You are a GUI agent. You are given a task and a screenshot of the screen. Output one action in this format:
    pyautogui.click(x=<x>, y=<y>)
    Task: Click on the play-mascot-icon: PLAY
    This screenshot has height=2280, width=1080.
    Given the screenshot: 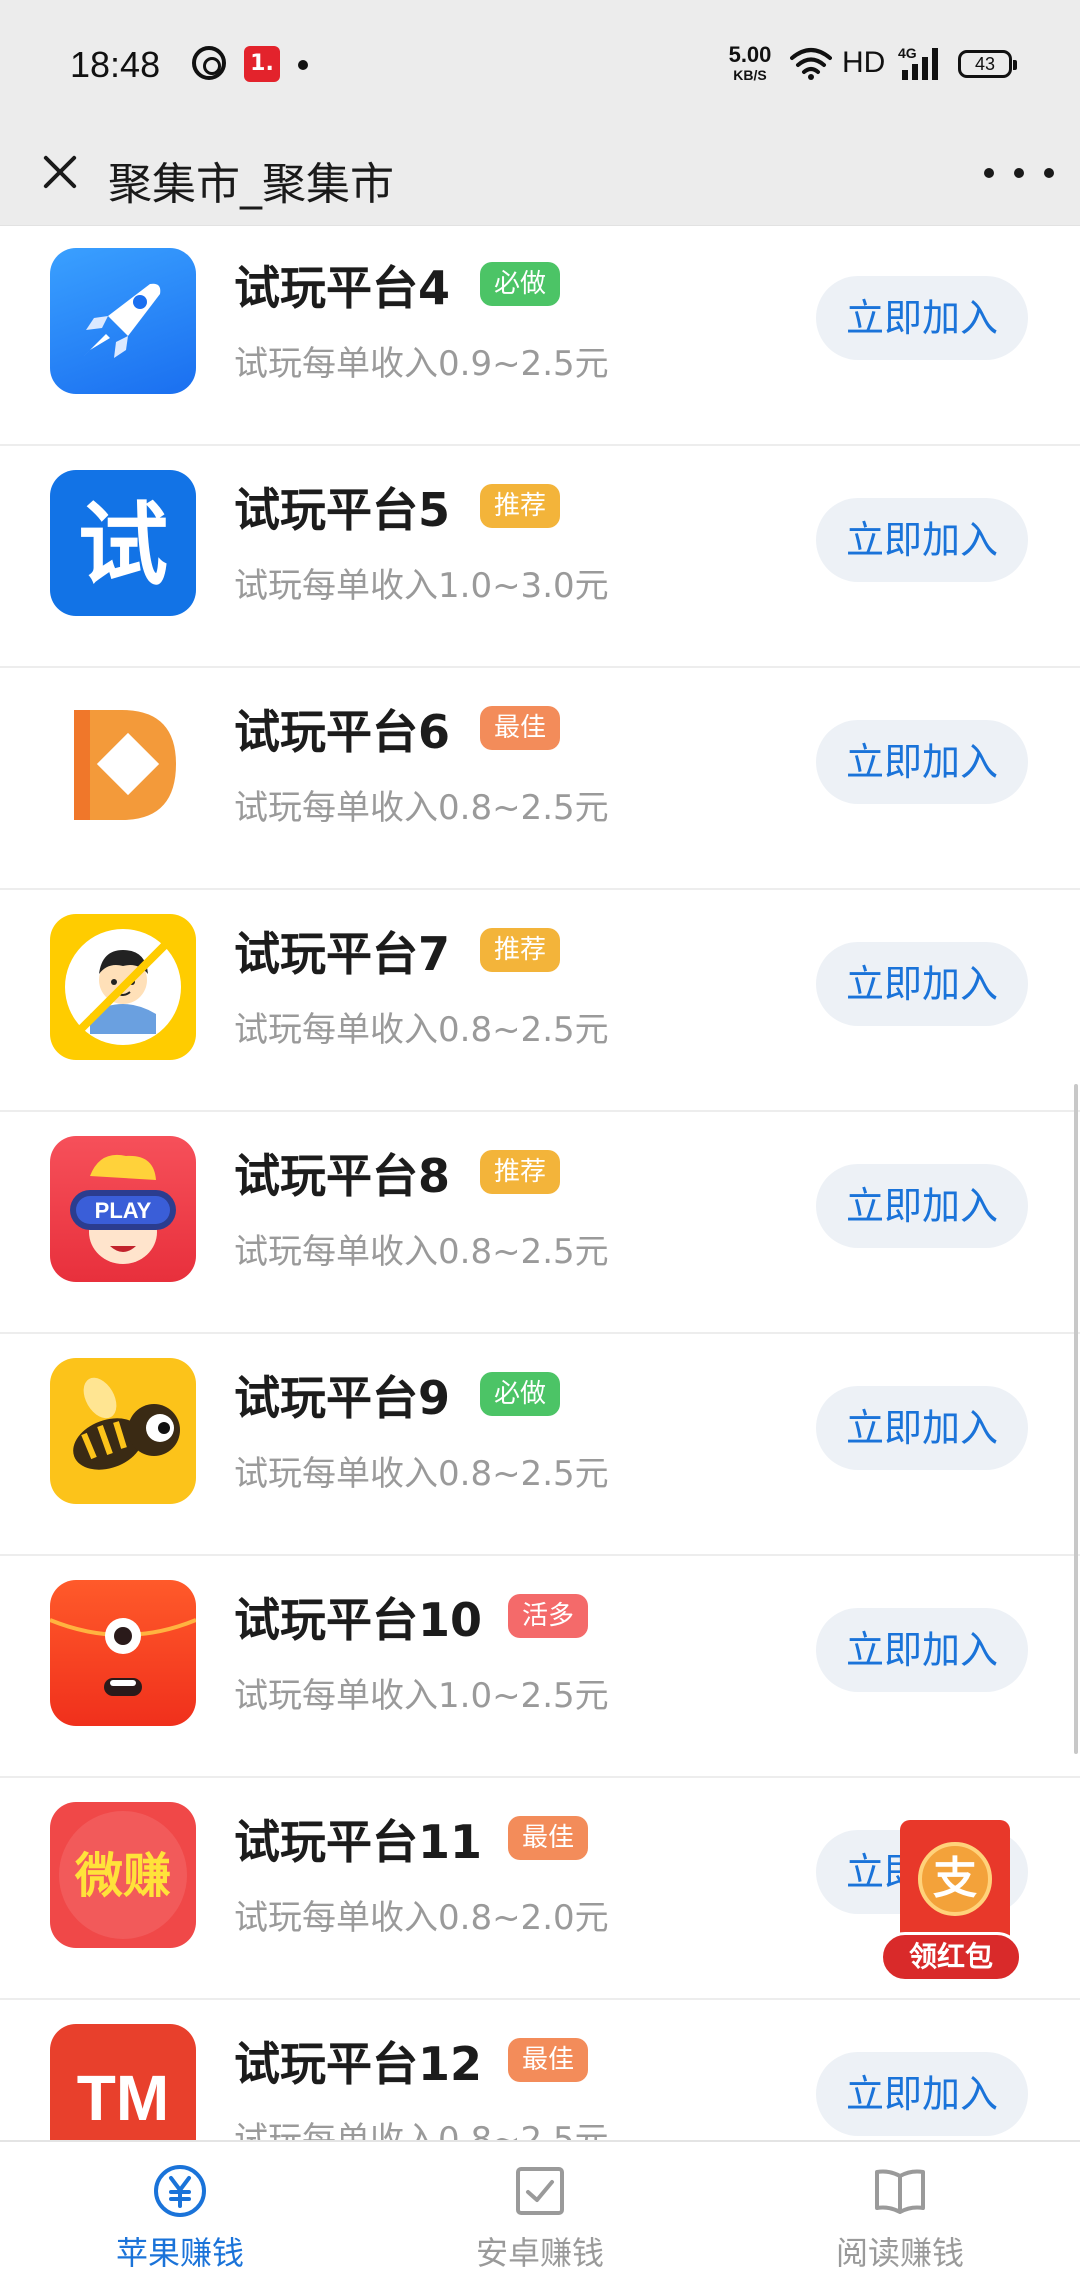 What is the action you would take?
    pyautogui.click(x=123, y=1209)
    